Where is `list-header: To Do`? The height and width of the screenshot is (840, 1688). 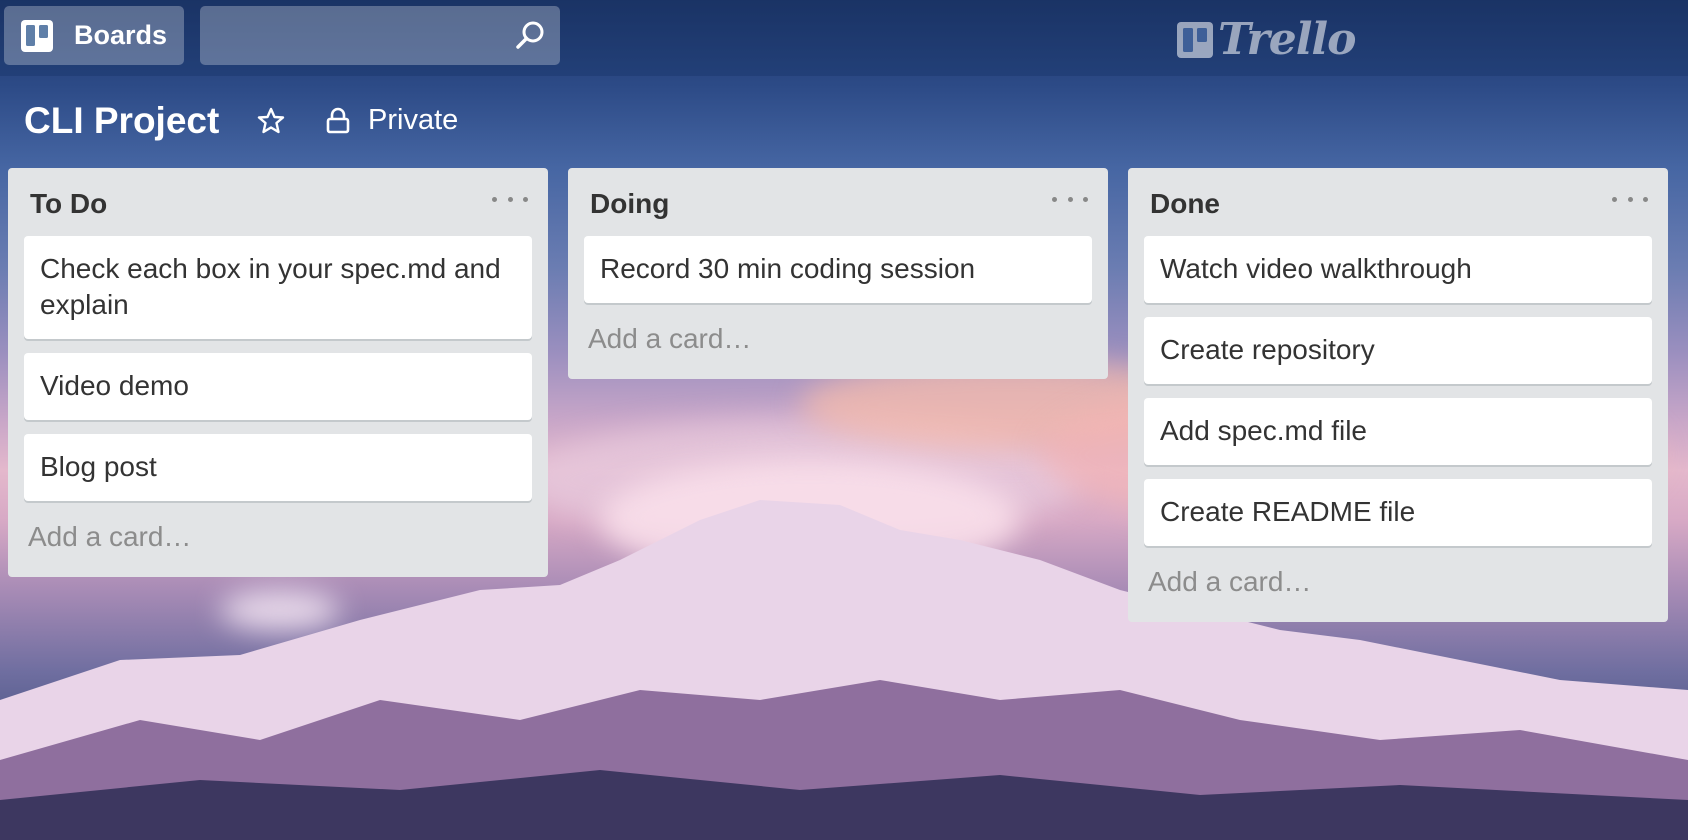
list-header: To Do is located at coordinates (278, 202).